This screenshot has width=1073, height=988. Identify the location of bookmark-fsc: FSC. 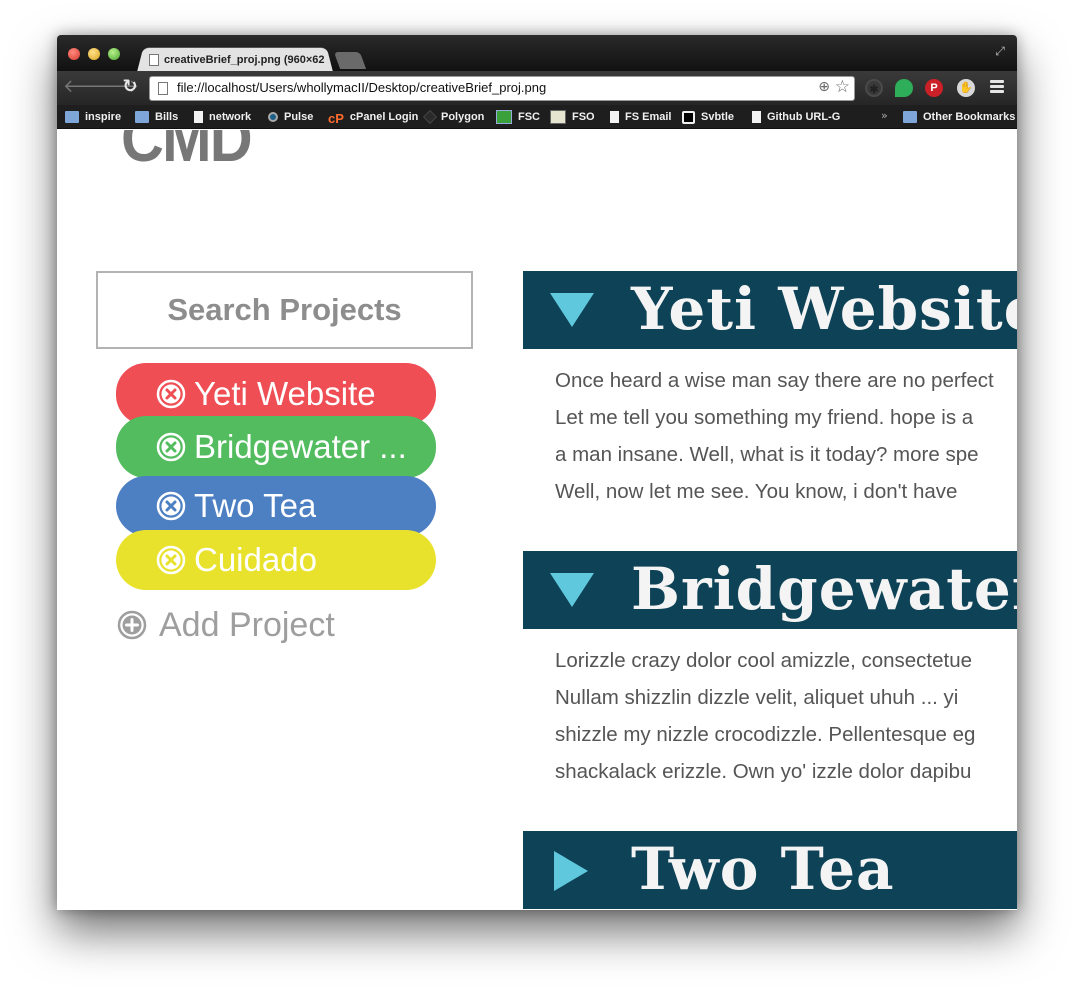
(518, 117).